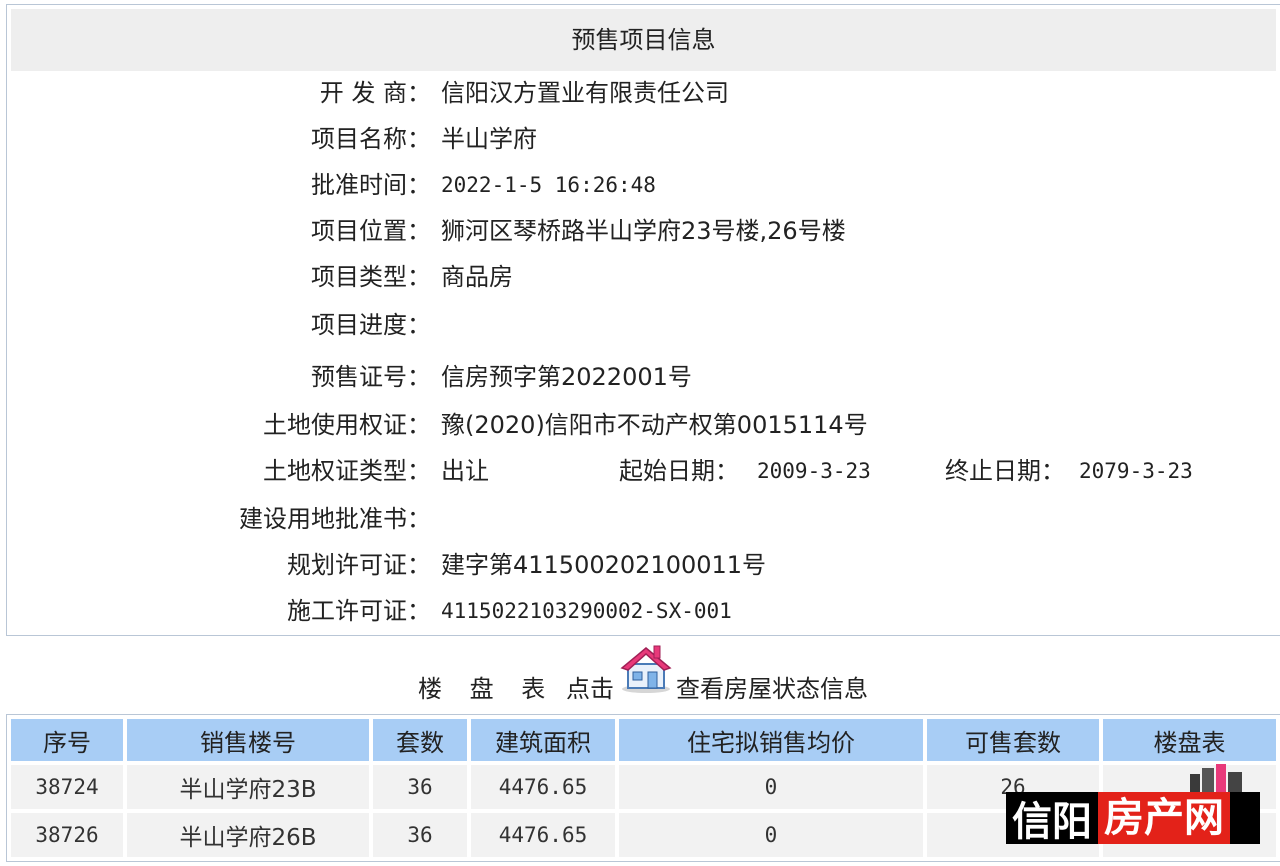 The height and width of the screenshot is (866, 1280). What do you see at coordinates (585, 93) in the screenshot?
I see `developer-value: 信阳汉方置业有限责任公司` at bounding box center [585, 93].